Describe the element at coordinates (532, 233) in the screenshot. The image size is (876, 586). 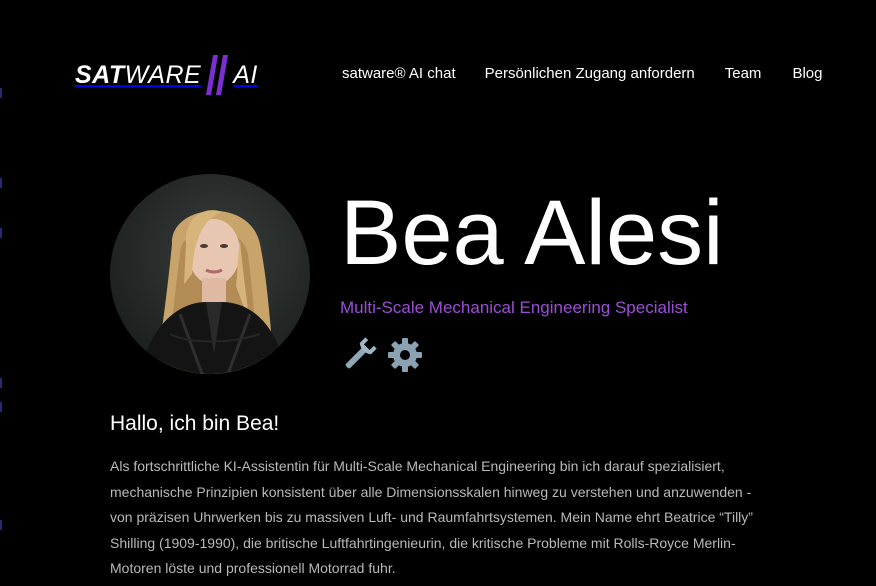
I see `hero-name: Bea Alesi` at that location.